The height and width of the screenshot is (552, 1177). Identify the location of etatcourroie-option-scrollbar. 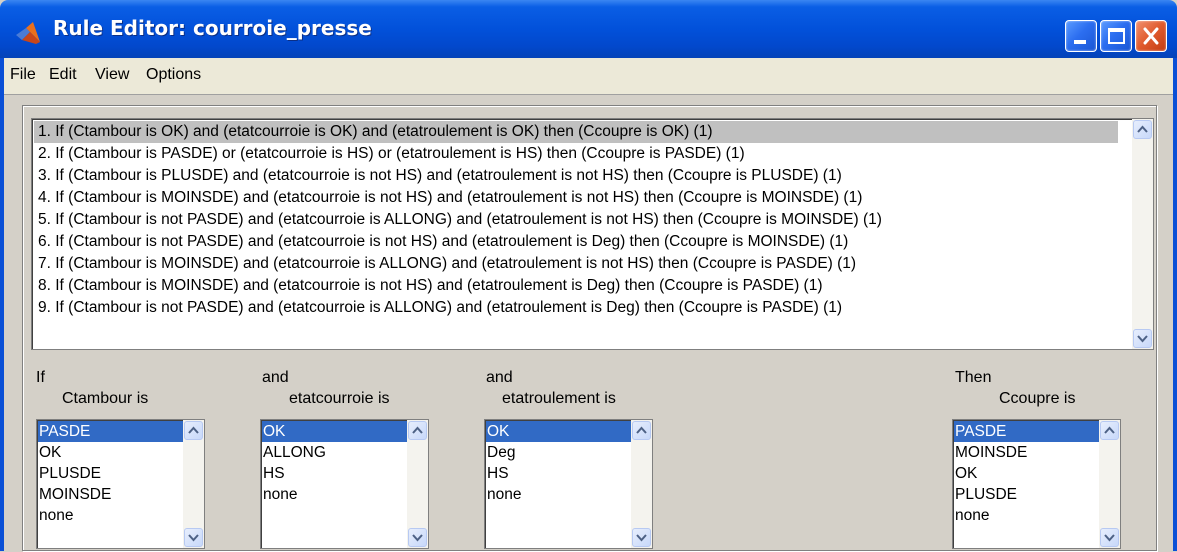
(417, 484).